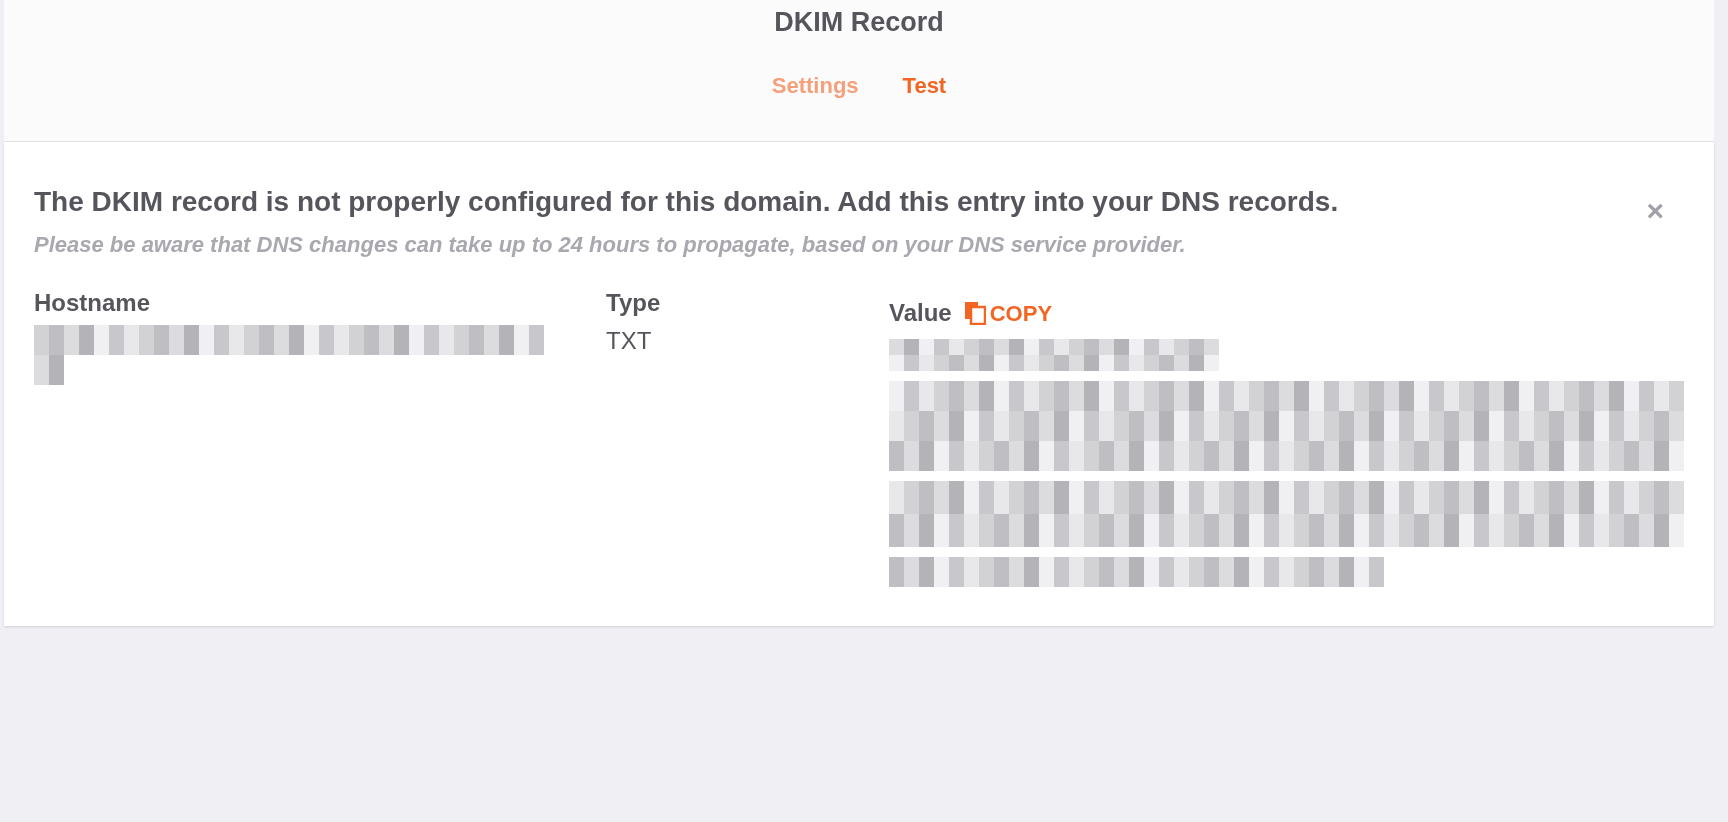 The image size is (1728, 822). Describe the element at coordinates (859, 22) in the screenshot. I see `page-title: DKIM Record` at that location.